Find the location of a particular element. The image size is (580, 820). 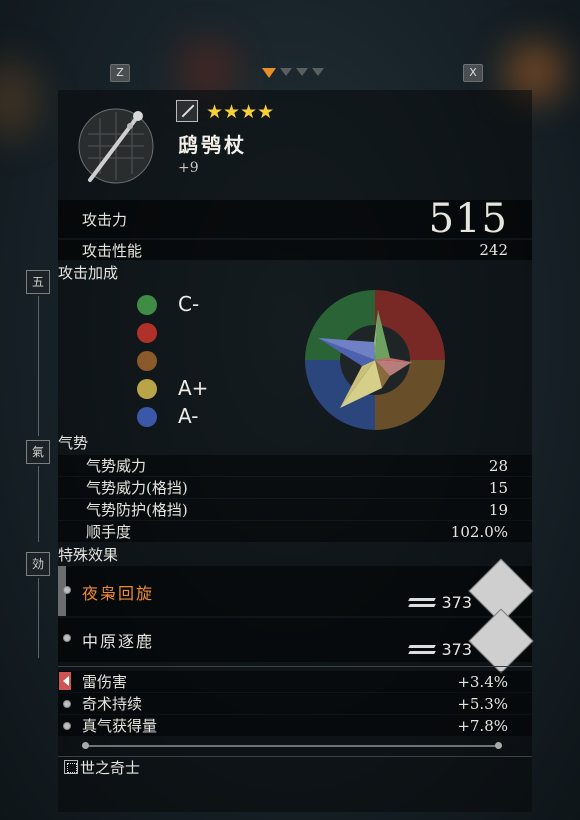

ki-stat-label: 顺手度 is located at coordinates (109, 532).